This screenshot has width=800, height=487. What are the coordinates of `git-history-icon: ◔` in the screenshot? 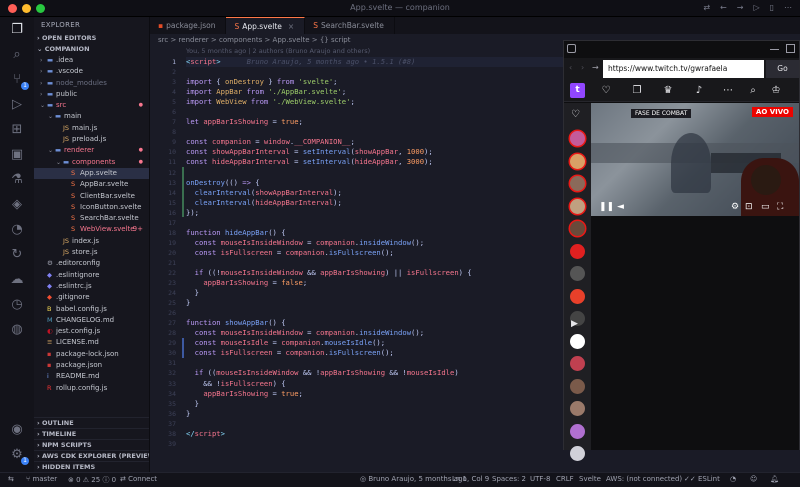 It's located at (17, 230).